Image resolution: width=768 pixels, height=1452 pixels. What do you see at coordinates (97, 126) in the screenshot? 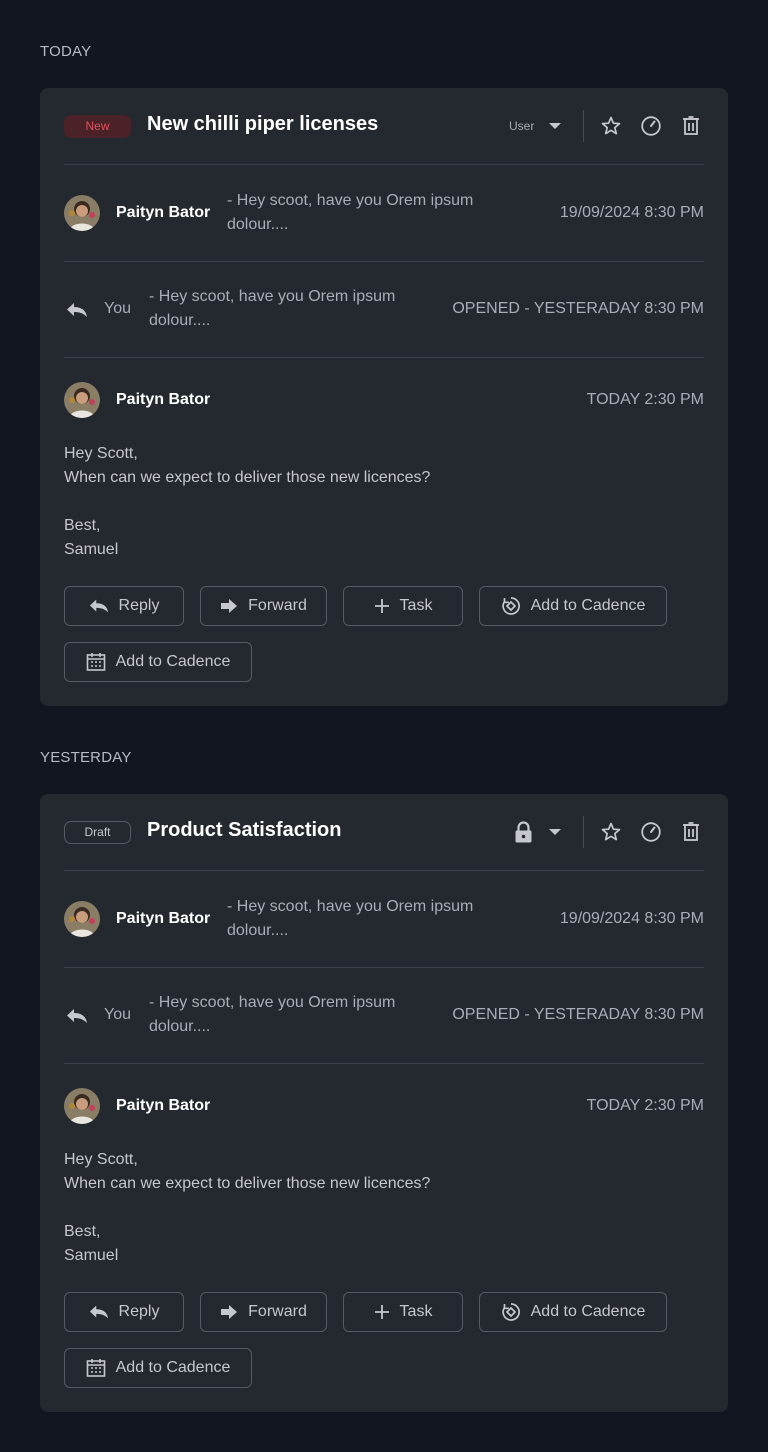
I see `status-badge: New` at bounding box center [97, 126].